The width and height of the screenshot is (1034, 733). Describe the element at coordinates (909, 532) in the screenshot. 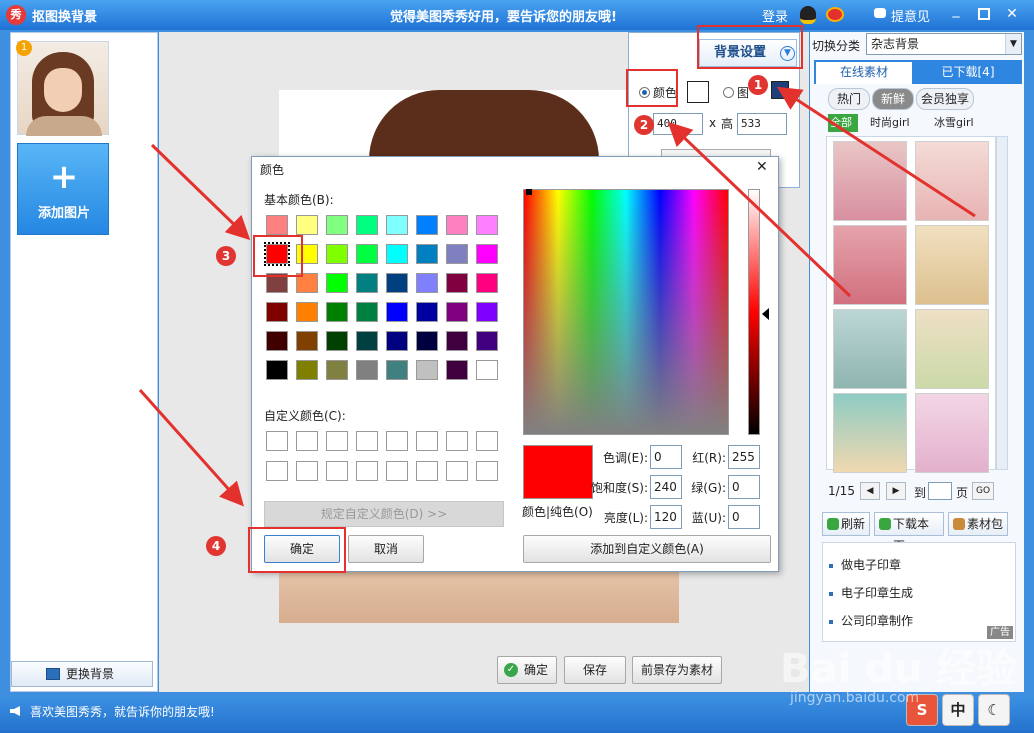

I see `download-page-button: 下载本页` at that location.